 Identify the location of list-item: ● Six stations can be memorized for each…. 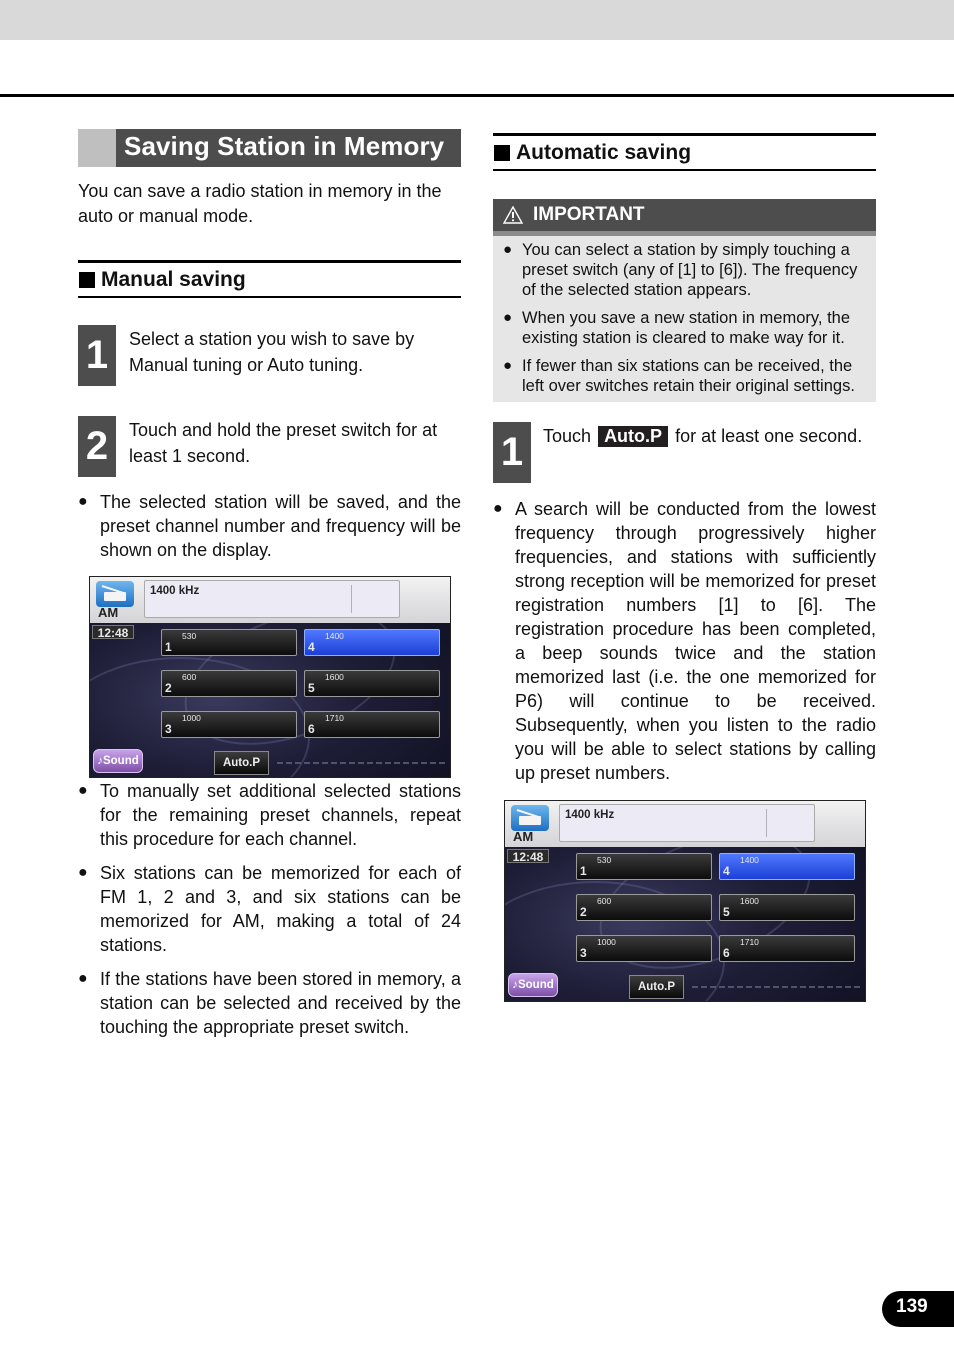
(269, 909).